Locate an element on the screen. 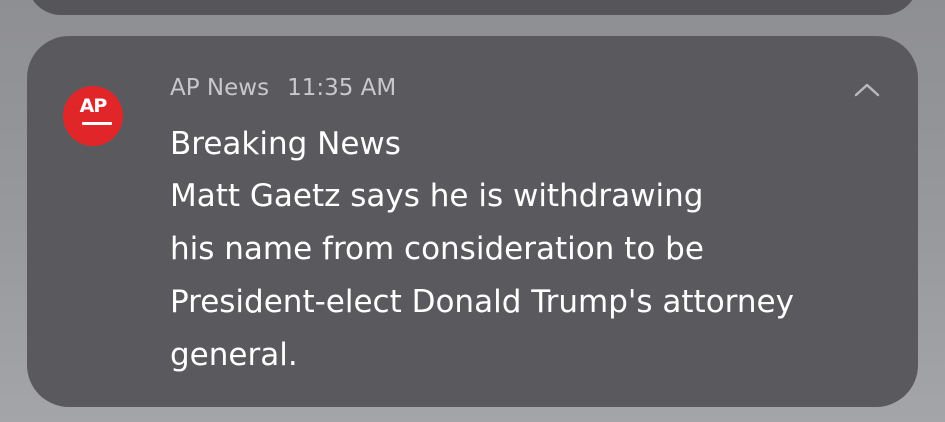 The image size is (945, 422). app-name: AP News is located at coordinates (220, 88).